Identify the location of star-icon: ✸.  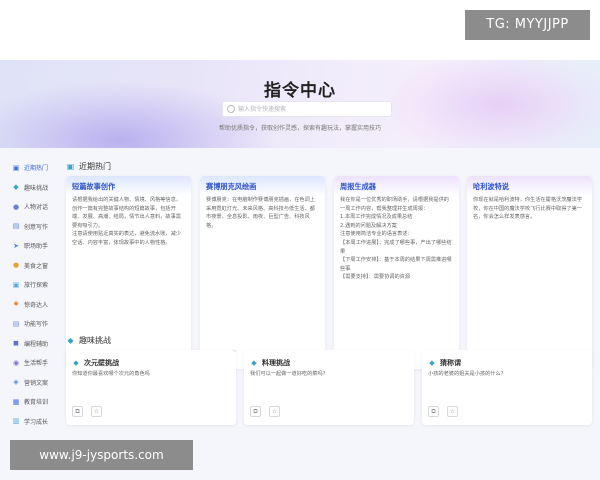
(16, 304).